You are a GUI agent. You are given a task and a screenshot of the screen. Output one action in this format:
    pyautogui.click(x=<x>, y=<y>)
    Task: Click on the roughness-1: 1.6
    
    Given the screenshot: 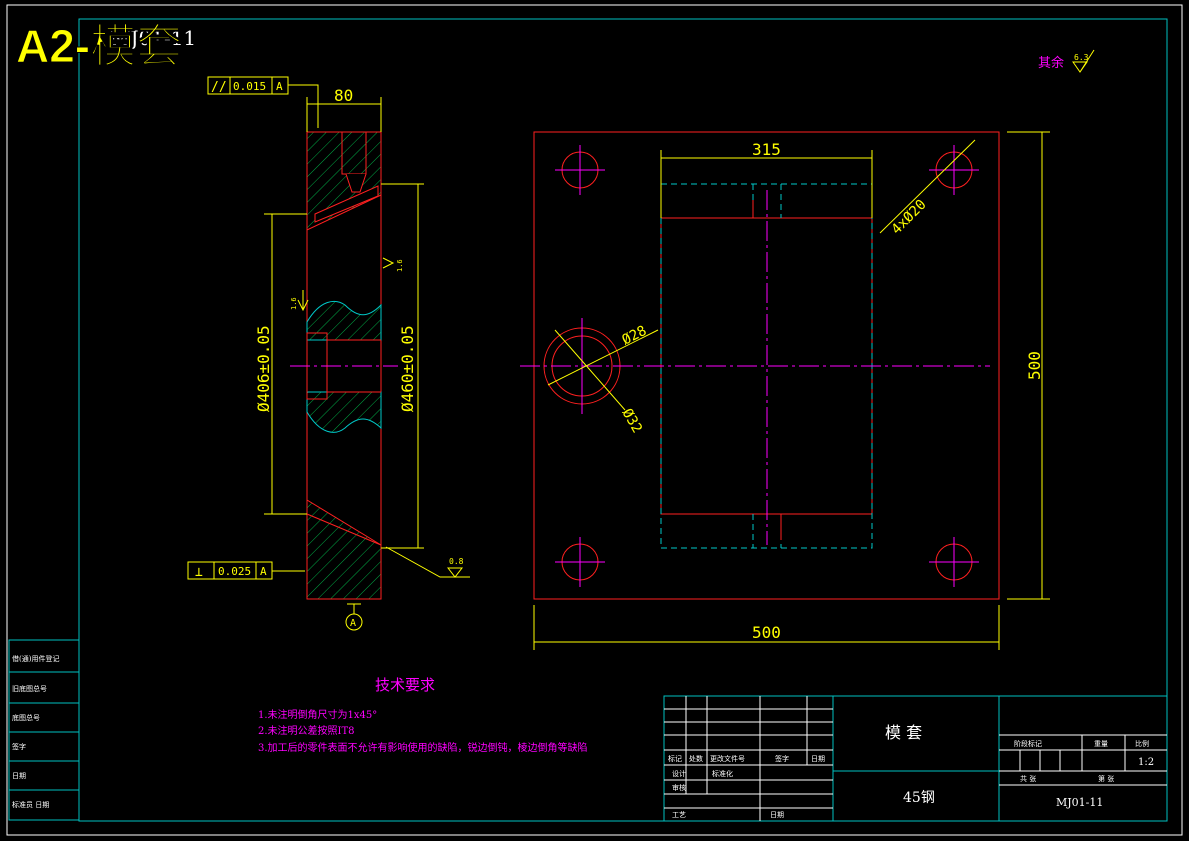 What is the action you would take?
    pyautogui.click(x=294, y=303)
    